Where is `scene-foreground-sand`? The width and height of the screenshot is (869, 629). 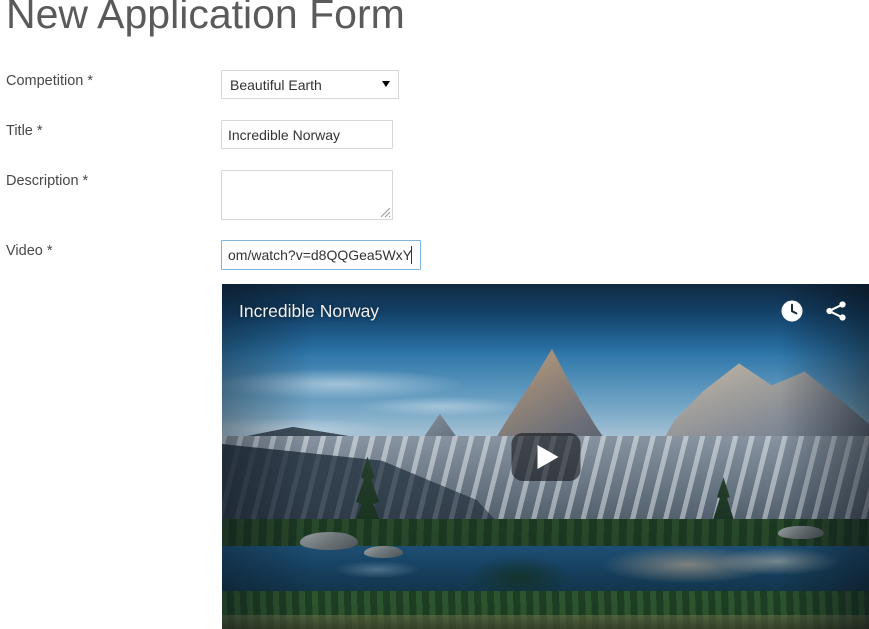
scene-foreground-sand is located at coordinates (545, 622).